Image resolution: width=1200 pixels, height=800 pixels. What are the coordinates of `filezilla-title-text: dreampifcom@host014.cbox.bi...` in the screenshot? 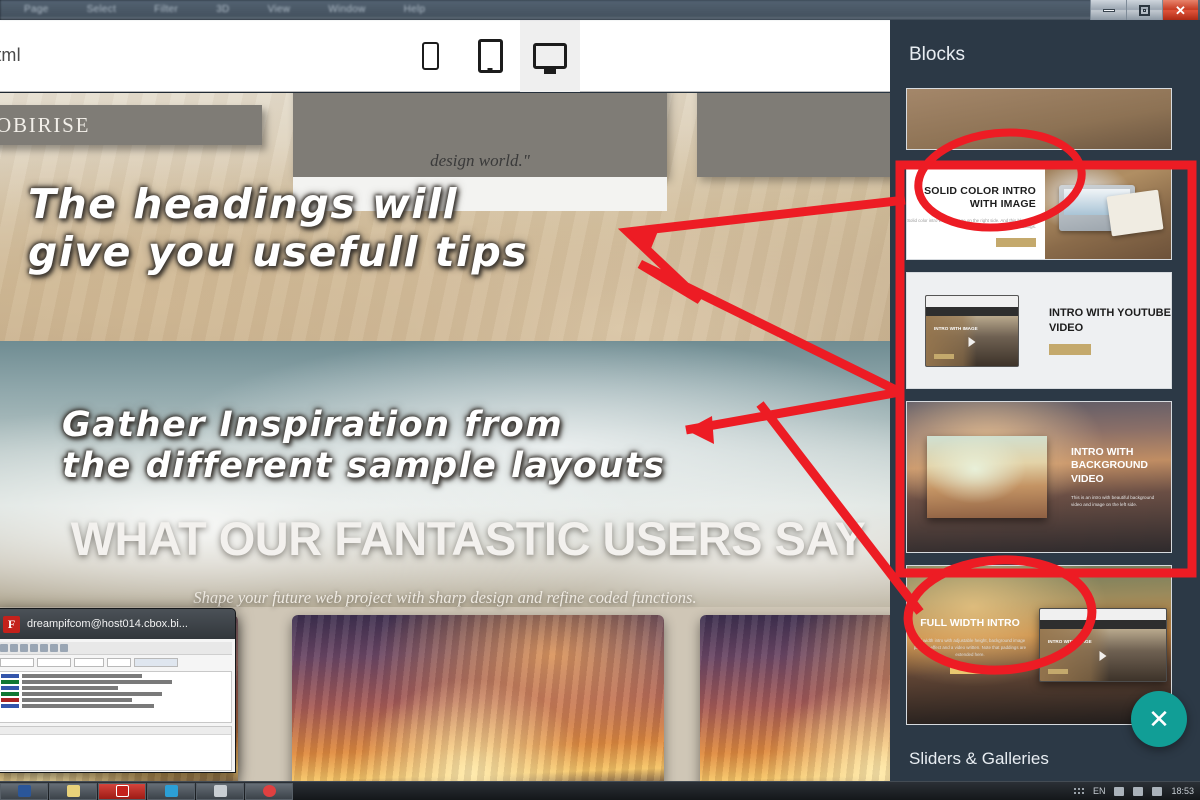 It's located at (107, 624).